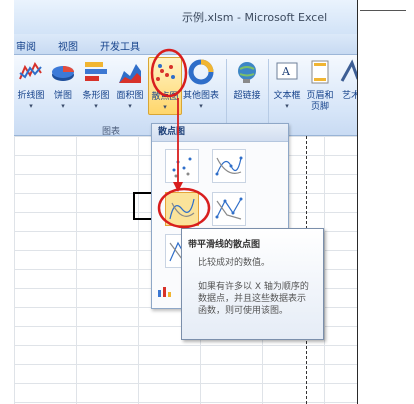 This screenshot has height=404, width=414. Describe the element at coordinates (96, 86) in the screenshot. I see `bar-chart-button: 条形图 ▾` at that location.